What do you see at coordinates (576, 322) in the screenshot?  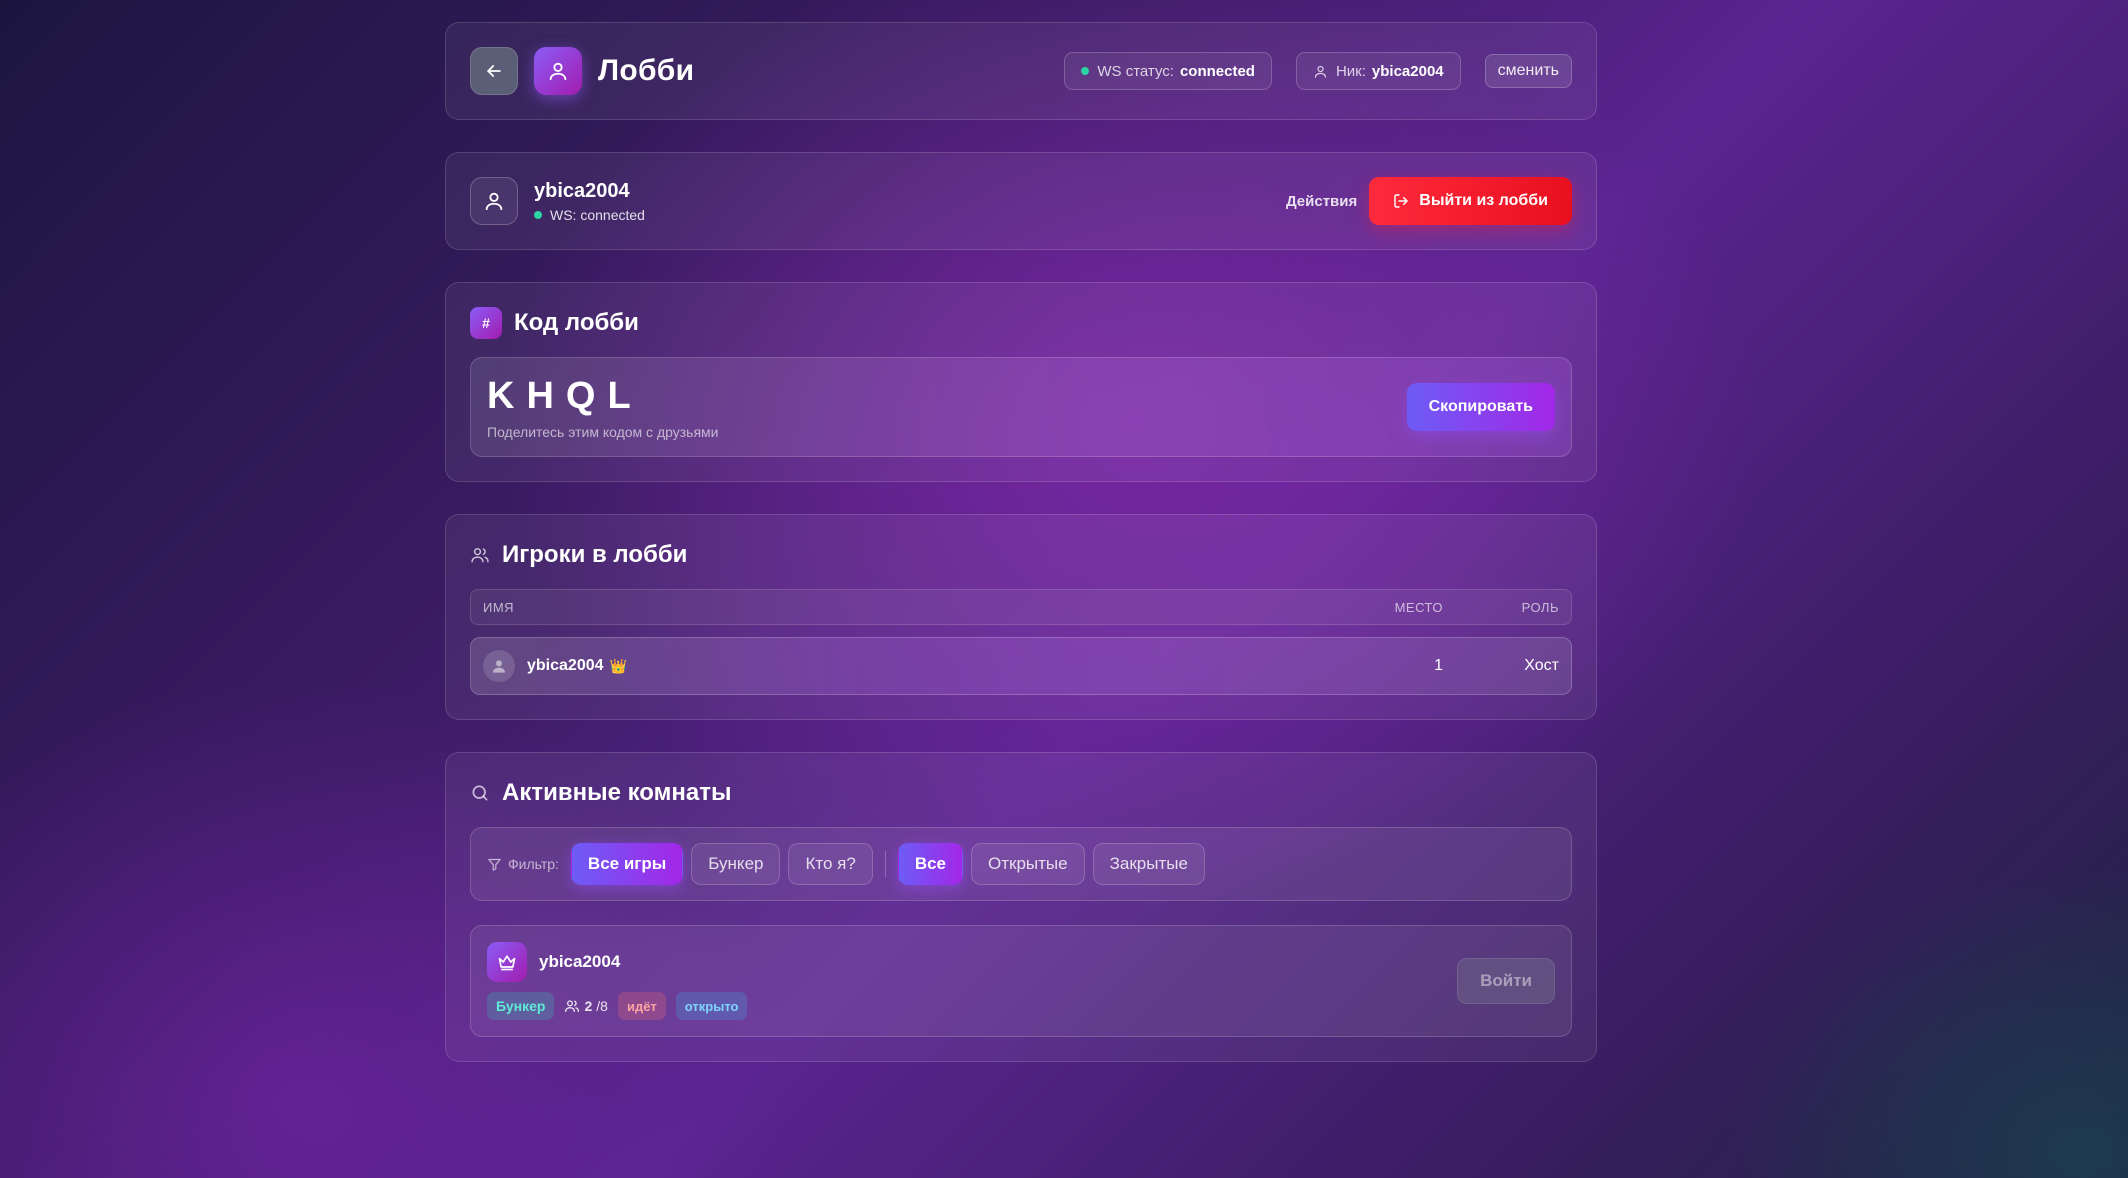 I see `lobby-code-title: Код лобби` at bounding box center [576, 322].